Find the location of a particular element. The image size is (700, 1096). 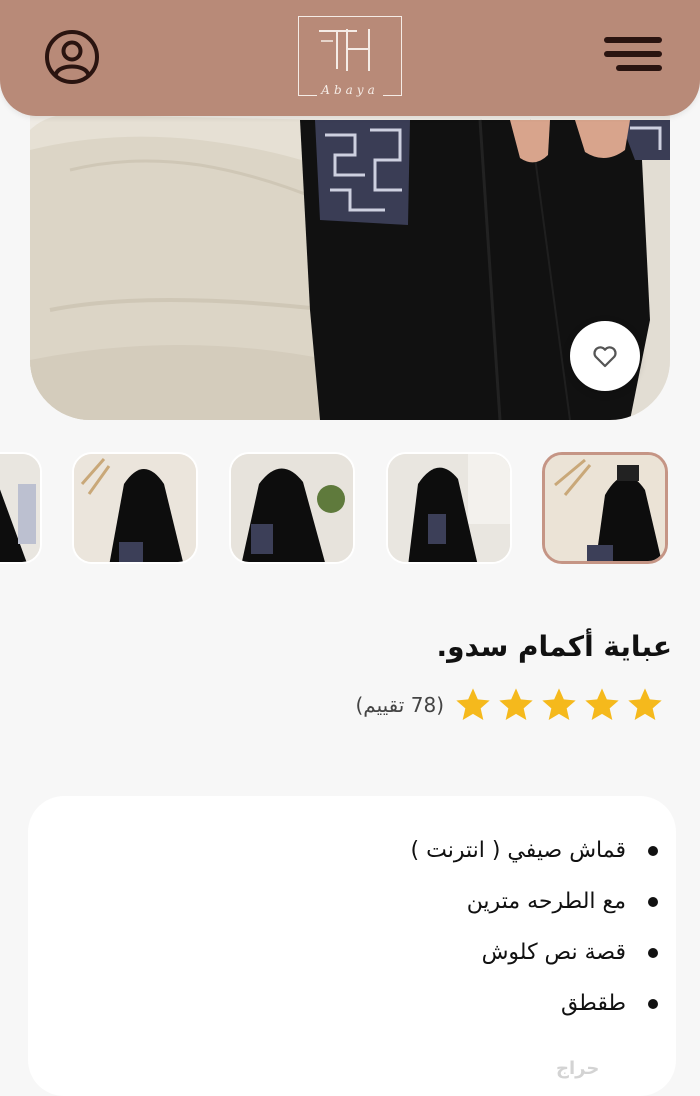

hamburger-menu-icon is located at coordinates (633, 54).